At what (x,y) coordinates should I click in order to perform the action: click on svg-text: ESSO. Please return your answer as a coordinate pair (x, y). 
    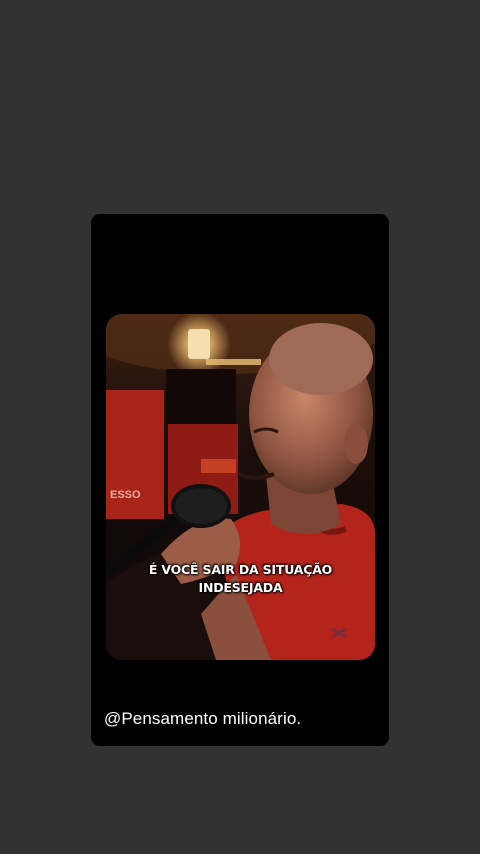
    Looking at the image, I should click on (125, 495).